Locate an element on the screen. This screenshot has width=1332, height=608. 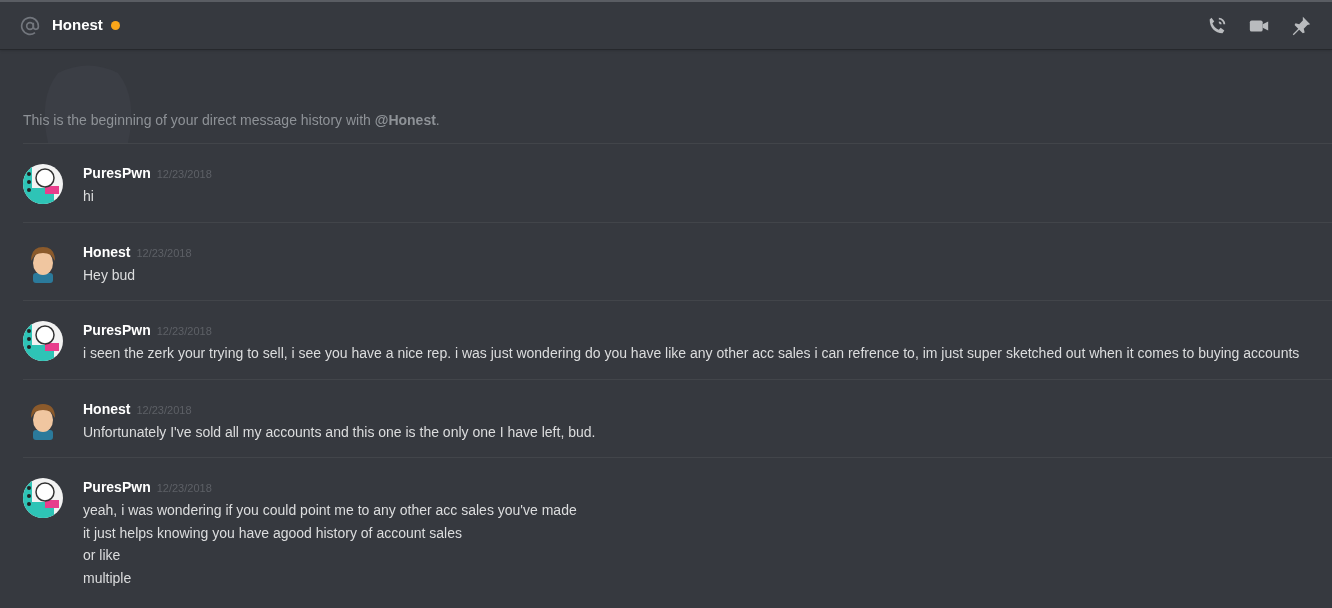
message-text: hi is located at coordinates (89, 196).